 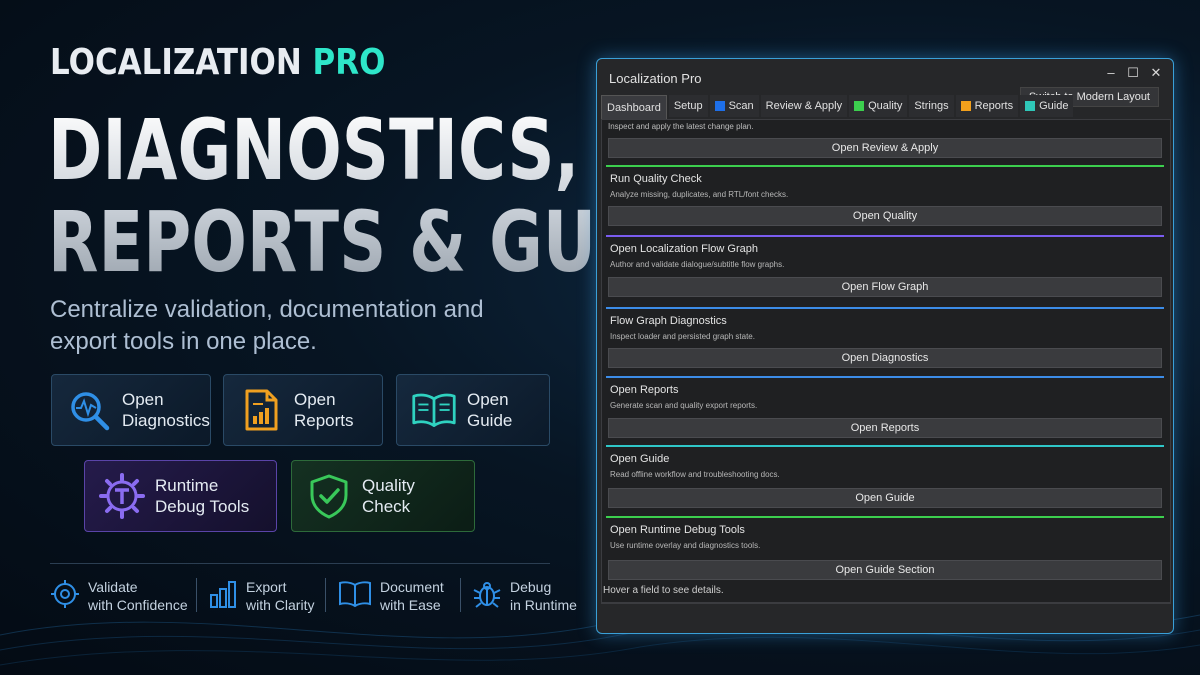 I want to click on feature-export: Export with Clarity, so click(x=261, y=596).